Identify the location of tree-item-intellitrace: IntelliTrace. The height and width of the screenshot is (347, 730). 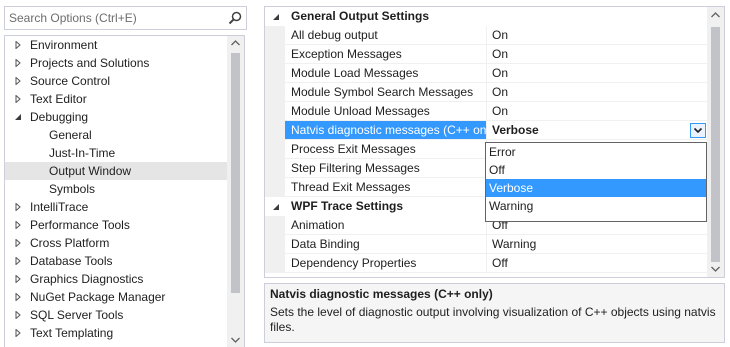
(116, 207).